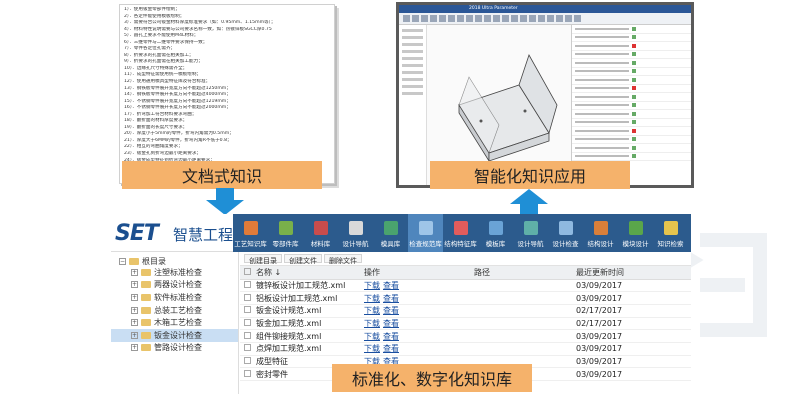 This screenshot has height=400, width=800. Describe the element at coordinates (310, 273) in the screenshot. I see `column-name: 名称 ↓` at that location.